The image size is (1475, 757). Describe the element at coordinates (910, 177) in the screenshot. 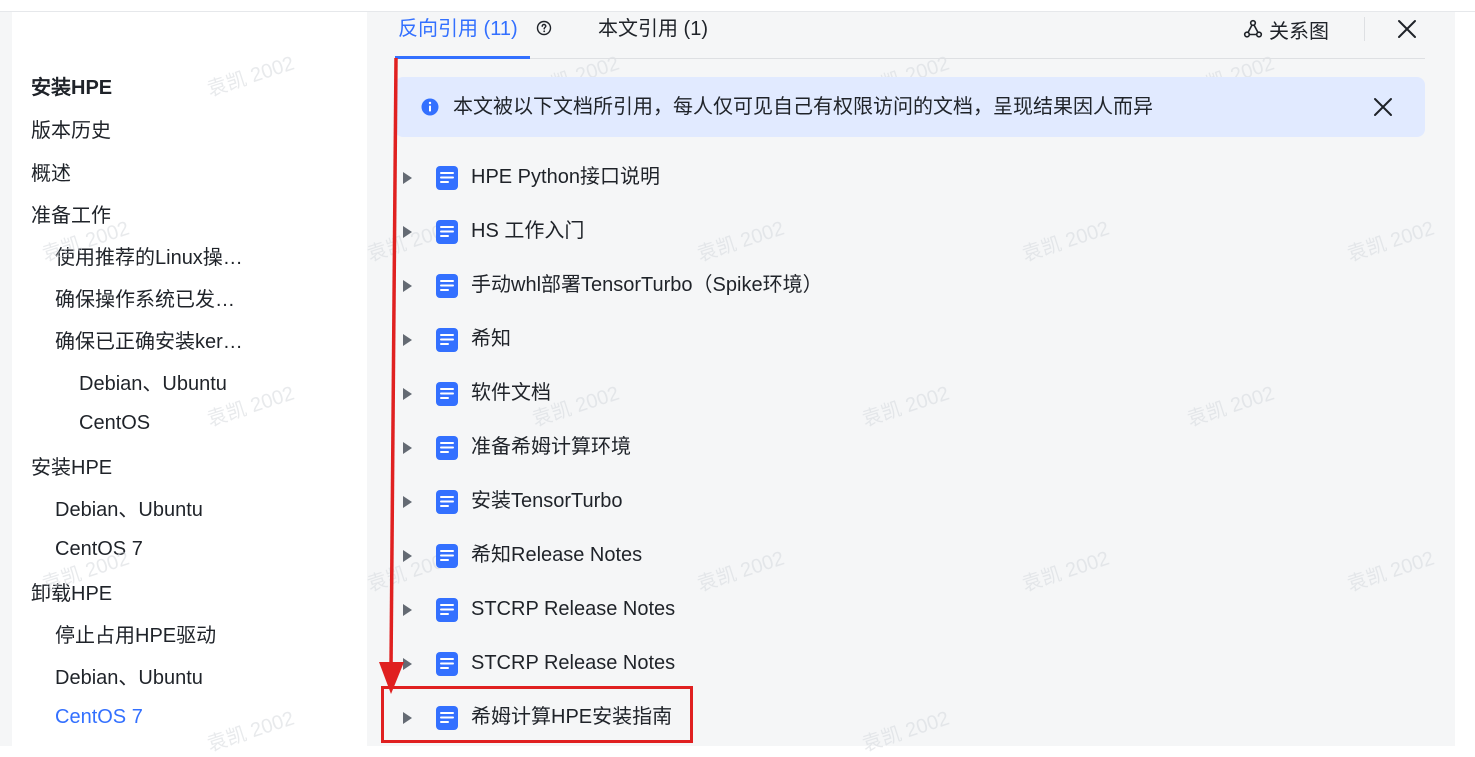

I see `doc-row: HPE Python接口说明` at that location.